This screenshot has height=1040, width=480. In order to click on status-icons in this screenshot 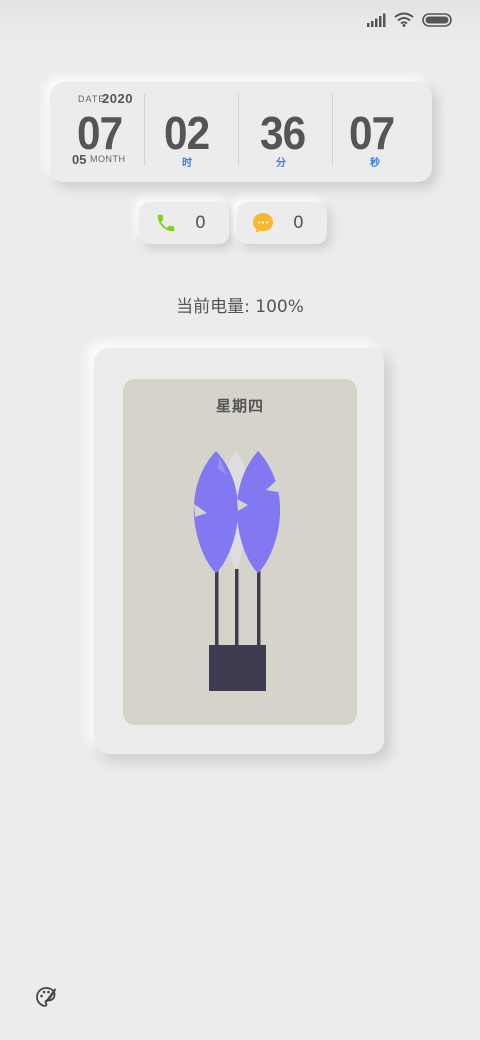, I will do `click(409, 19)`.